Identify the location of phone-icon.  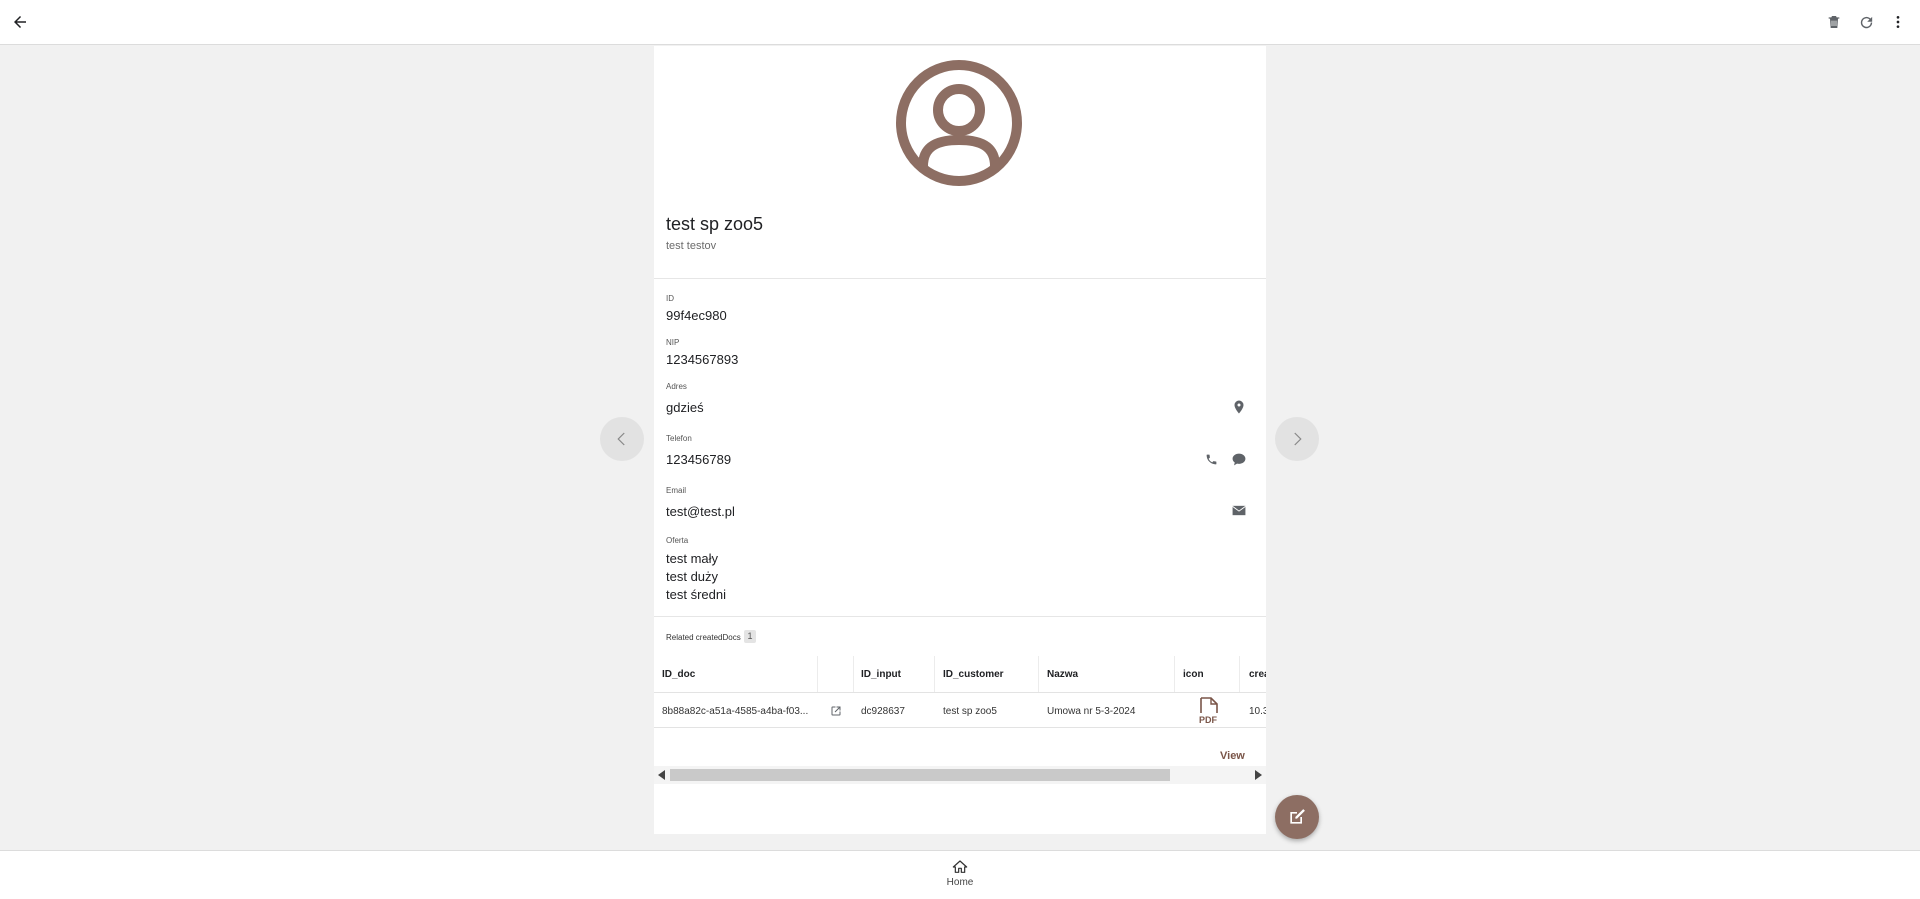
(1211, 459).